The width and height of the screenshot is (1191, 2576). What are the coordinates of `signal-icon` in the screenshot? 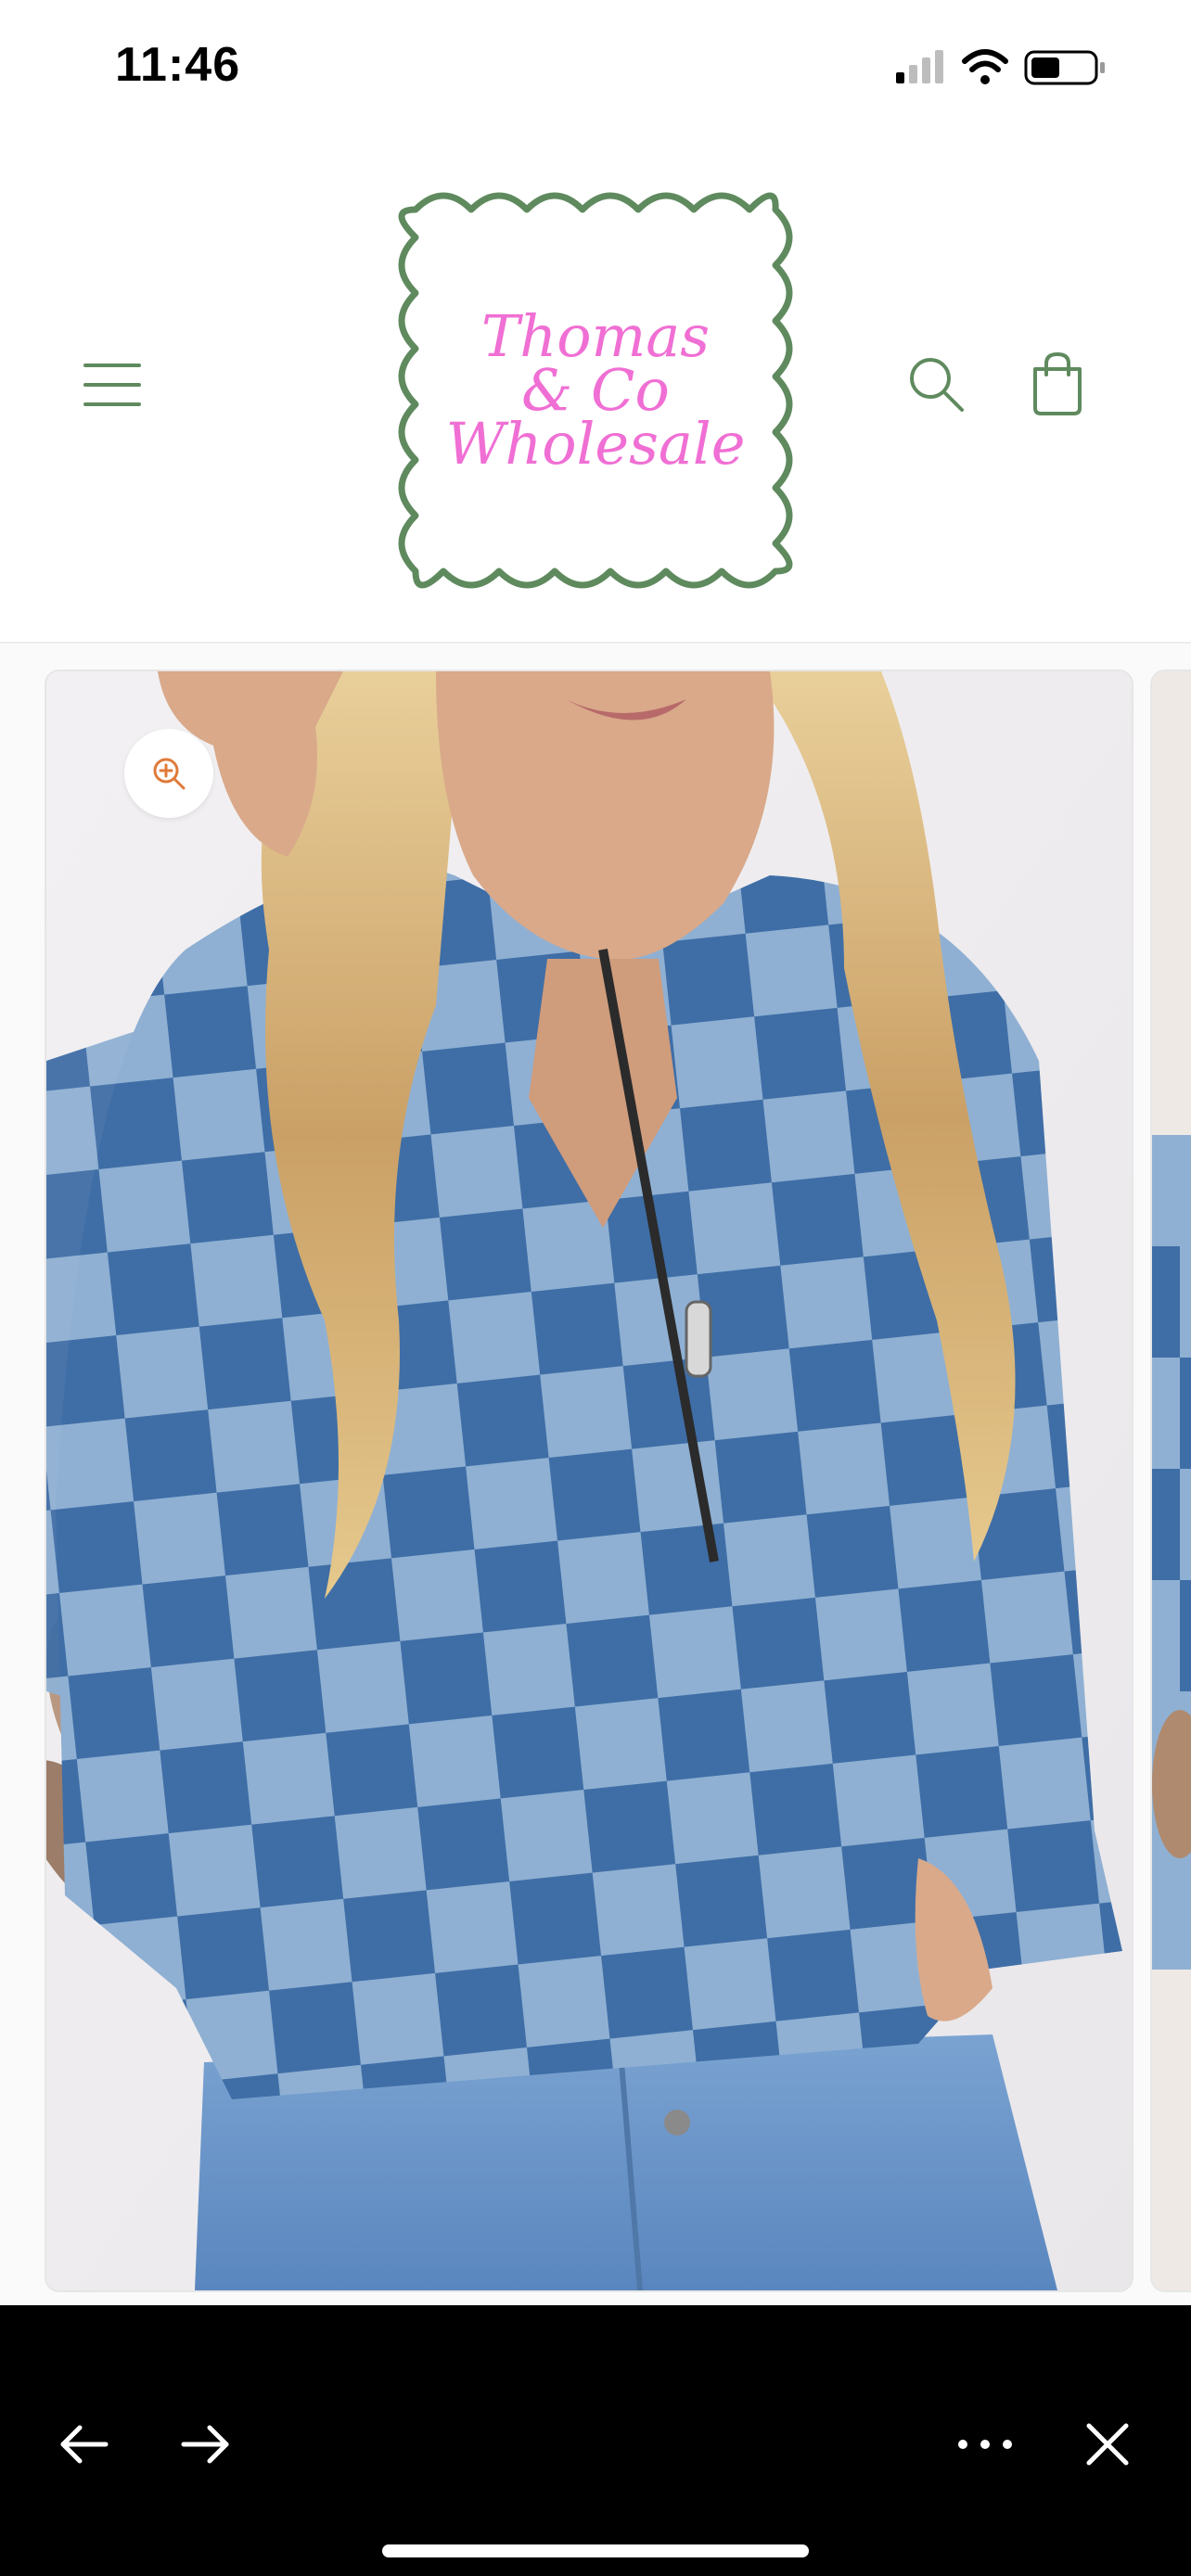 It's located at (919, 66).